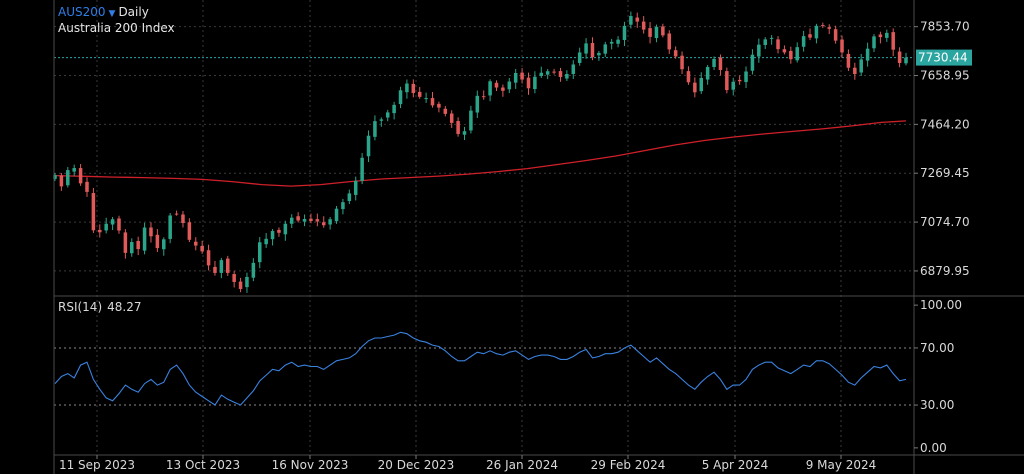 The image size is (1024, 474). I want to click on date-tick-label: 20 Dec 2023, so click(416, 465).